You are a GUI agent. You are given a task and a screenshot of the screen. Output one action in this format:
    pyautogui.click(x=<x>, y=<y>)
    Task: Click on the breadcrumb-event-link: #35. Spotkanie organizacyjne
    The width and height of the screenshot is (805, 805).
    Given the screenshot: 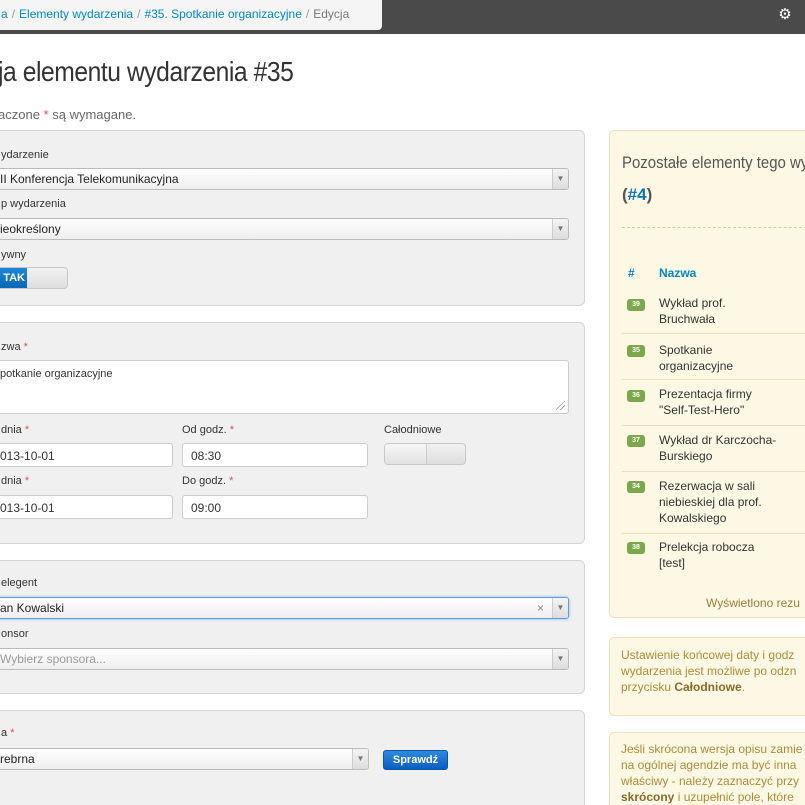 What is the action you would take?
    pyautogui.click(x=222, y=14)
    